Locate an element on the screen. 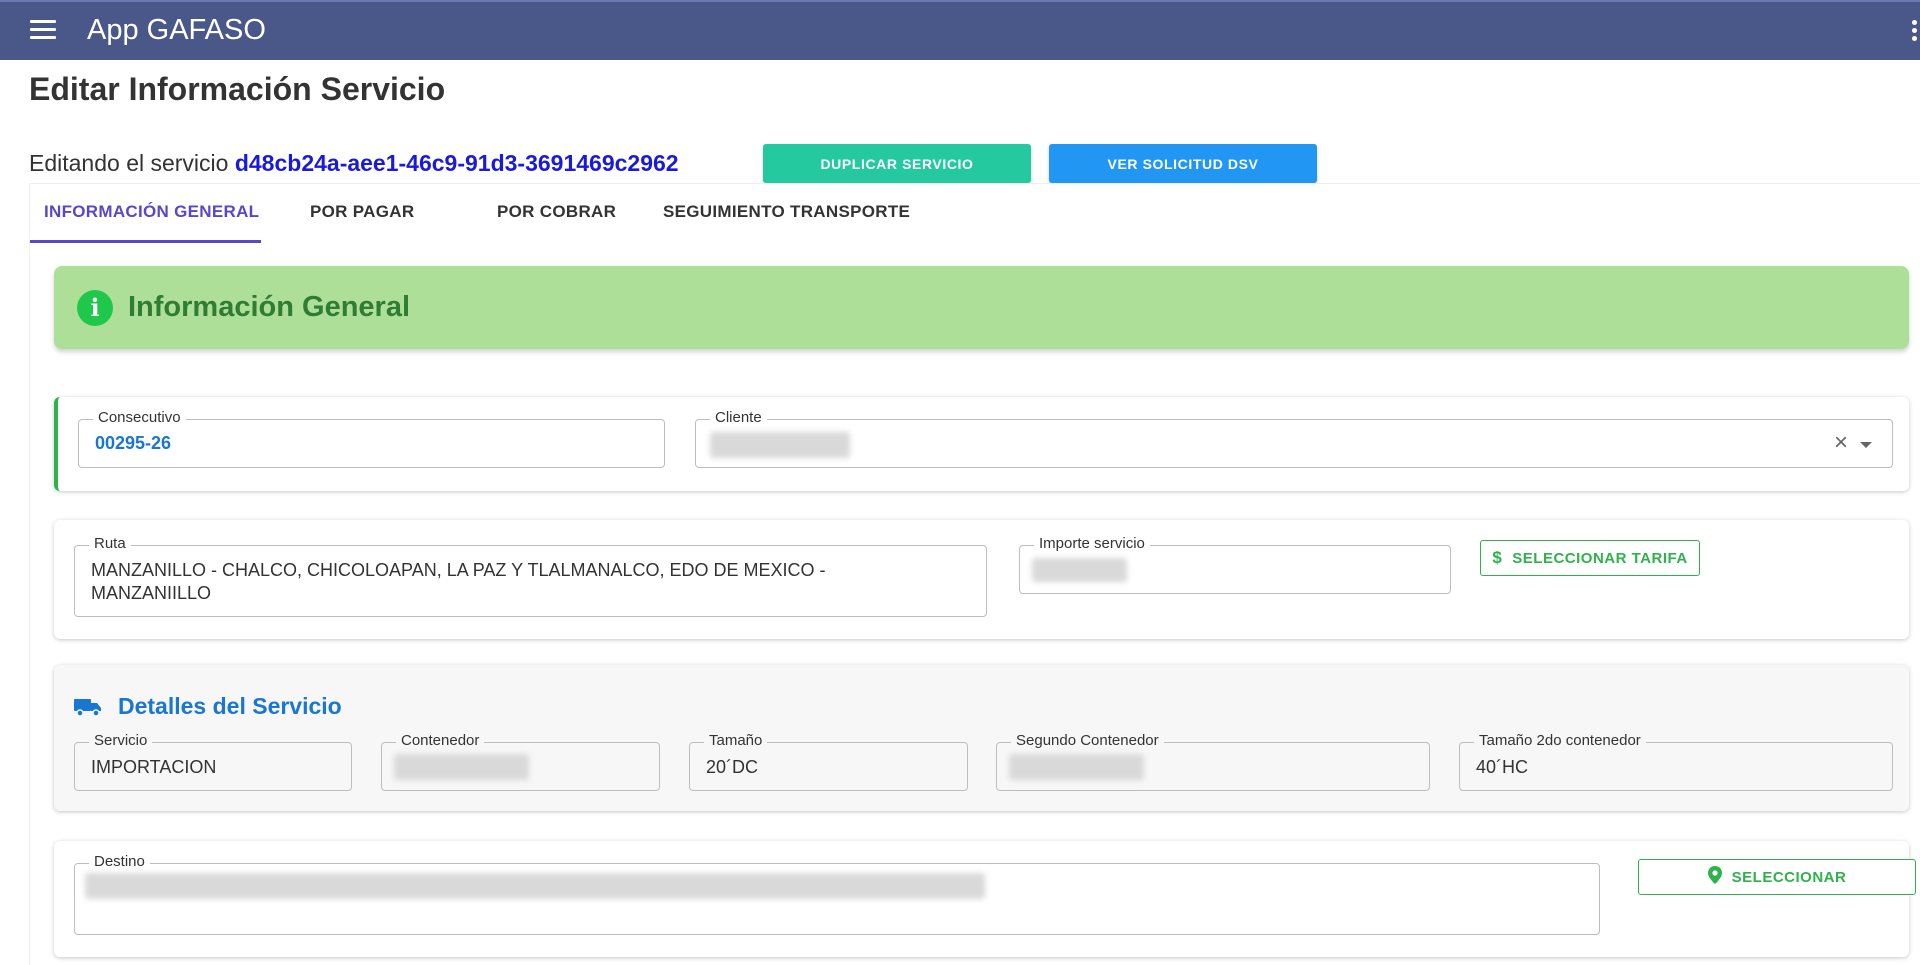 This screenshot has width=1920, height=965. servicio-label: Servicio is located at coordinates (121, 740).